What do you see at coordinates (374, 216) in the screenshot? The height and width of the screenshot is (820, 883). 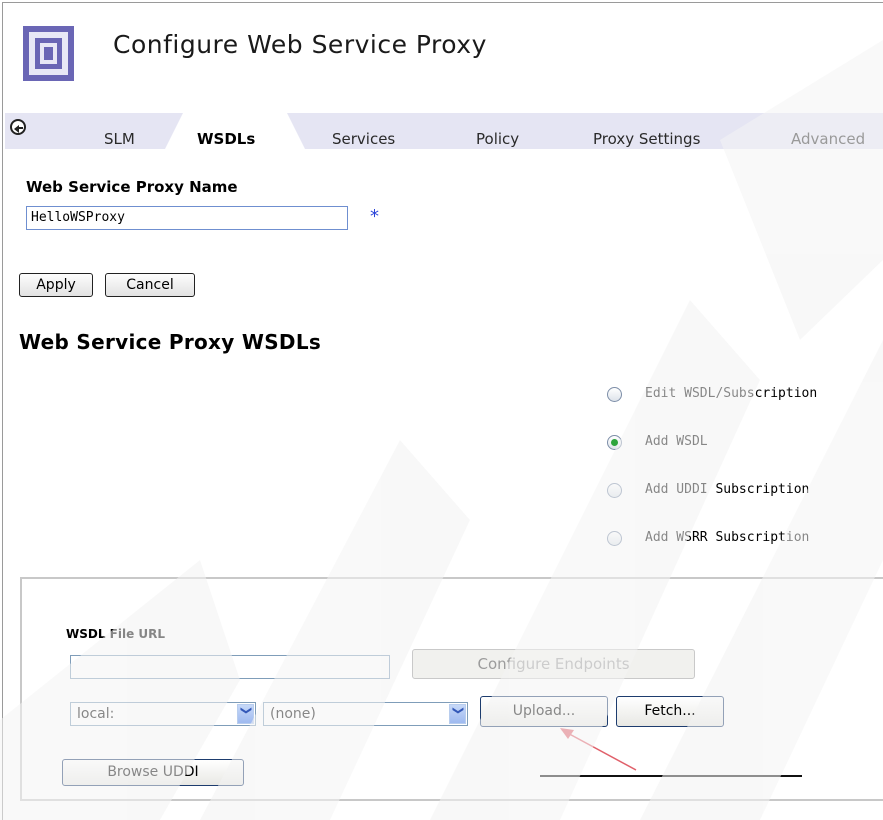 I see `required-marker: *` at bounding box center [374, 216].